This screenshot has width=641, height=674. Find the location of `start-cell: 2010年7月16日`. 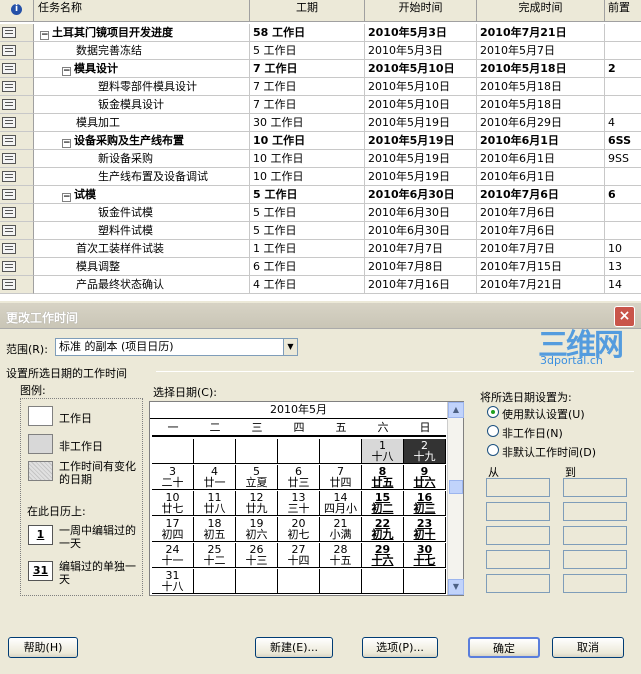

start-cell: 2010年7月16日 is located at coordinates (421, 285).